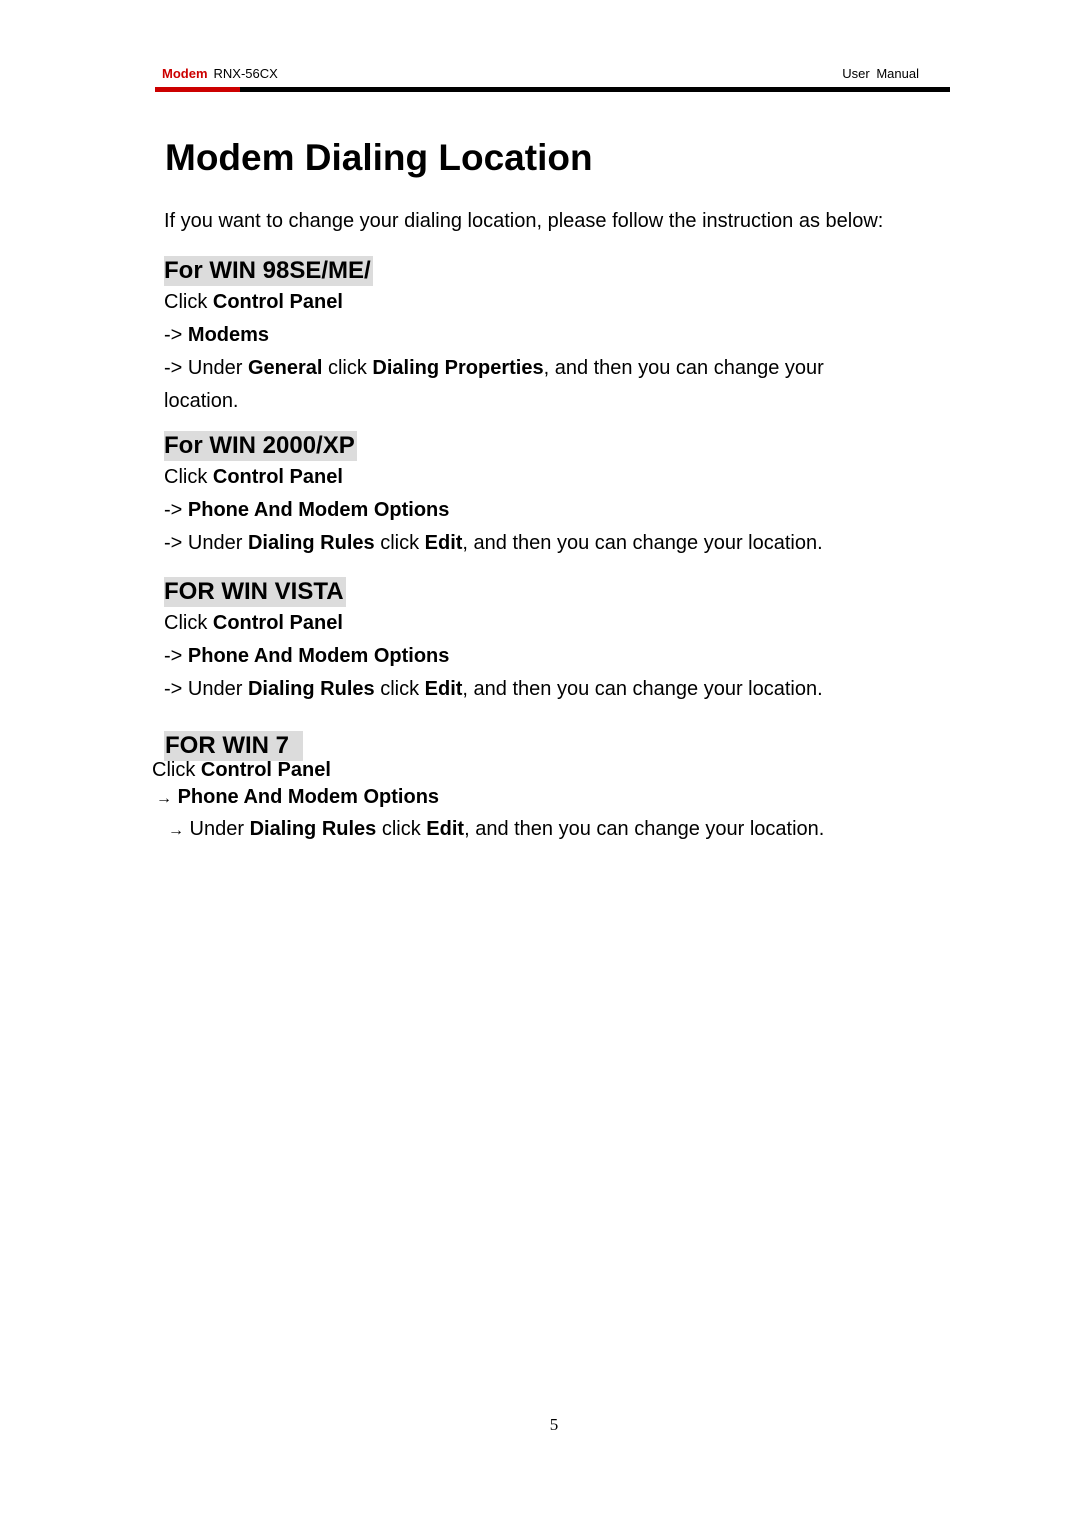 This screenshot has height=1527, width=1080. What do you see at coordinates (260, 446) in the screenshot?
I see `section-heading: For WIN 2000/XP` at bounding box center [260, 446].